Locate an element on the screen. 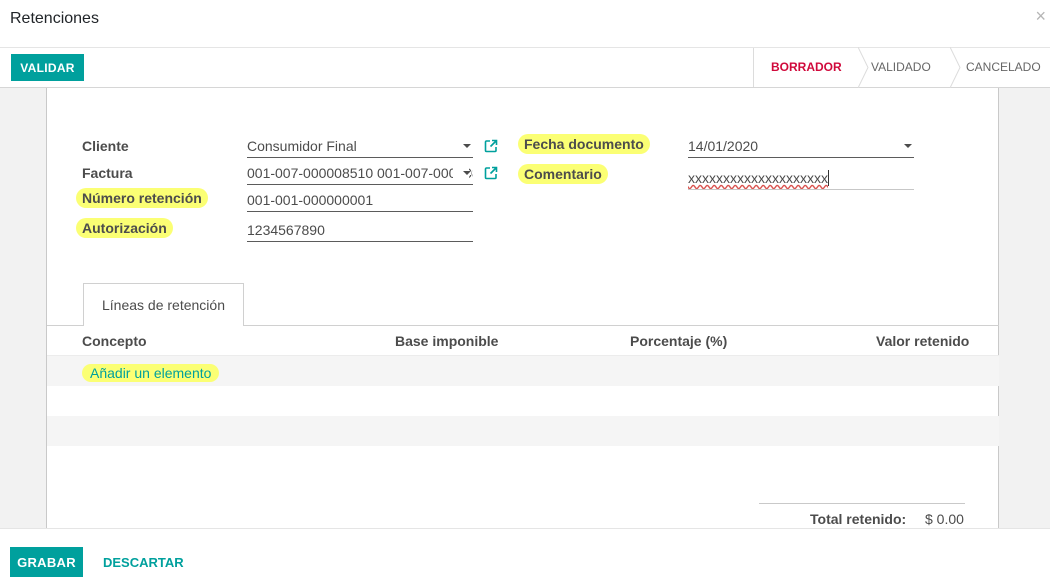  column-valor-retenido: Valor retenido is located at coordinates (922, 341).